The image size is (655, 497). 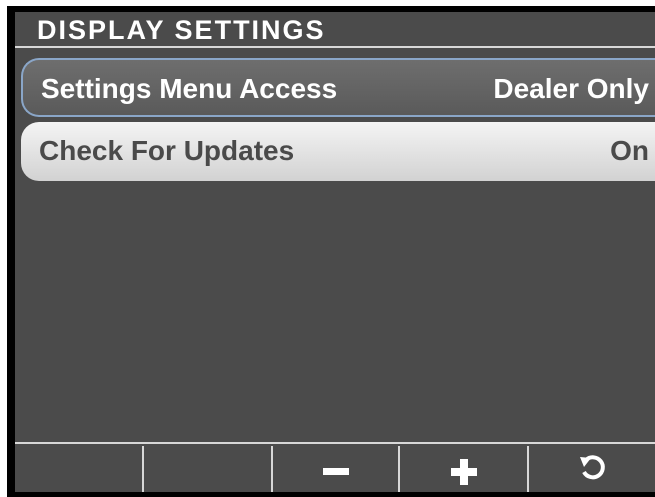 I want to click on softkey-minus-button, so click(x=336, y=469).